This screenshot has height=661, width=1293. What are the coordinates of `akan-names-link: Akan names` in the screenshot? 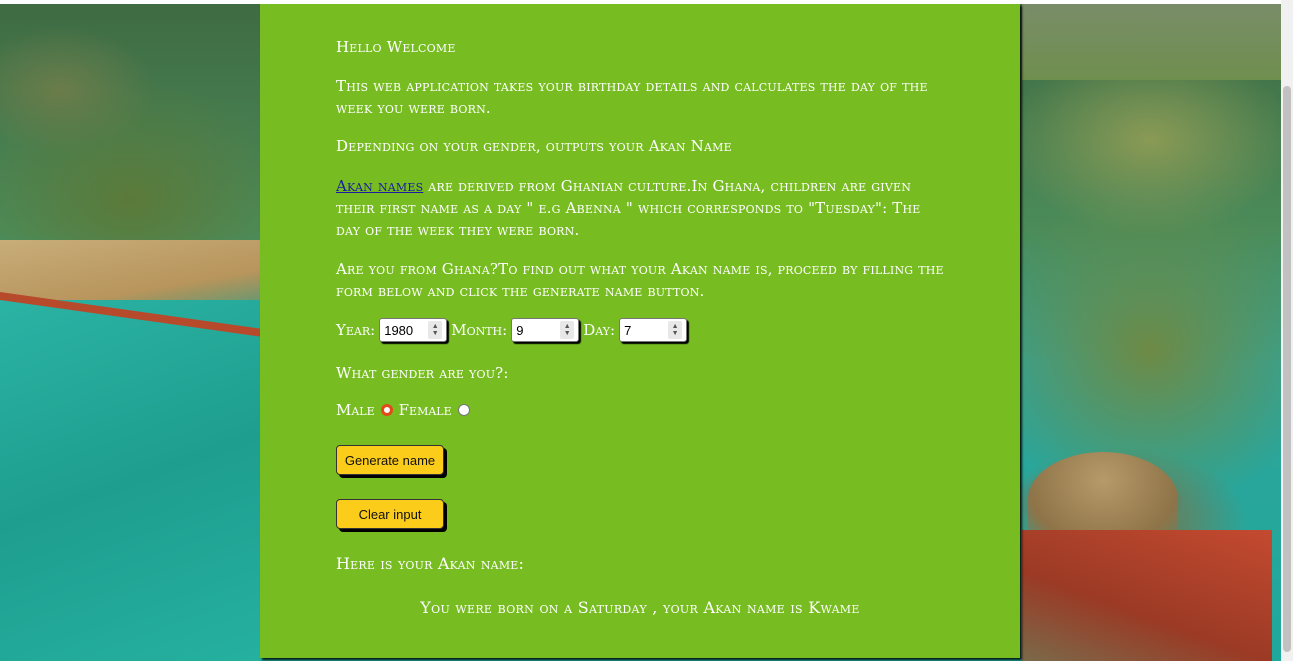 It's located at (379, 186).